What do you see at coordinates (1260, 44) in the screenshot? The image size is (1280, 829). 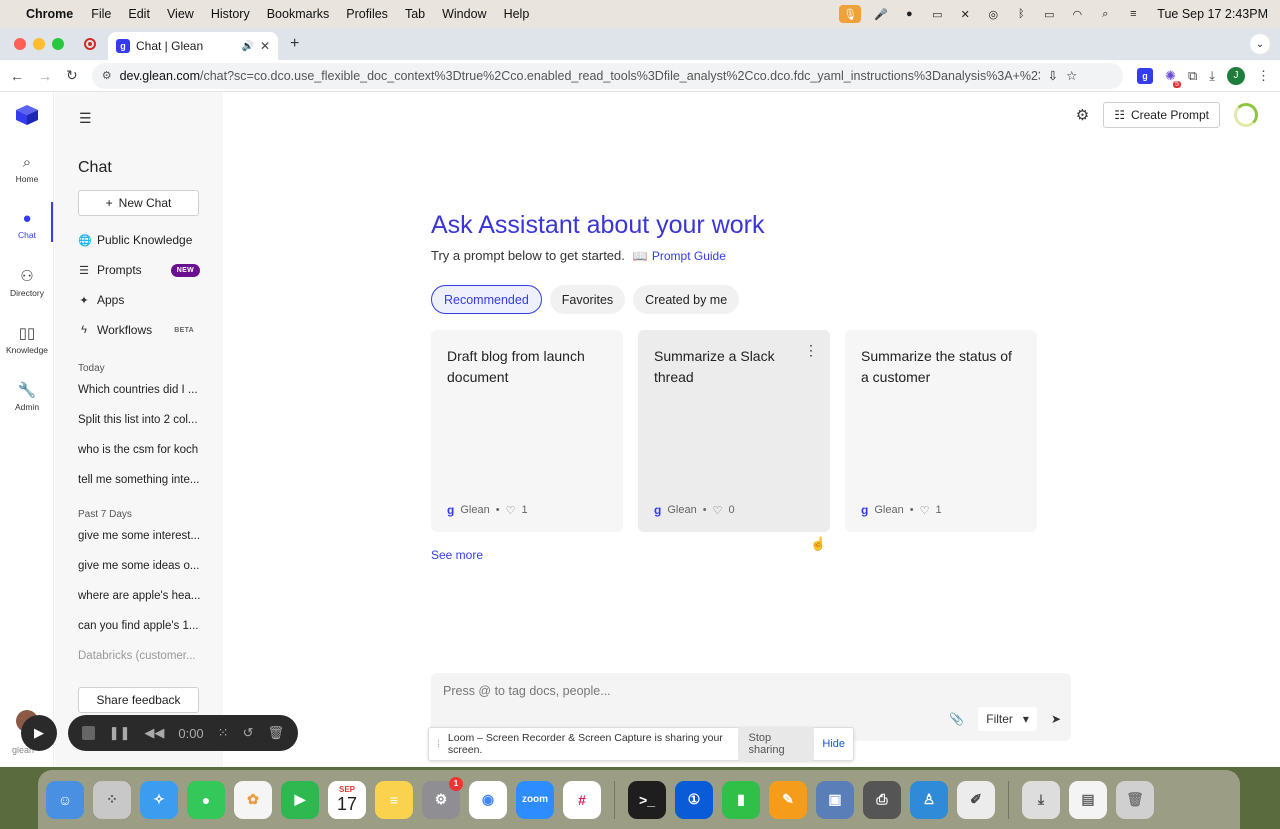 I see `tab-search-chevron-icon: ⌄` at bounding box center [1260, 44].